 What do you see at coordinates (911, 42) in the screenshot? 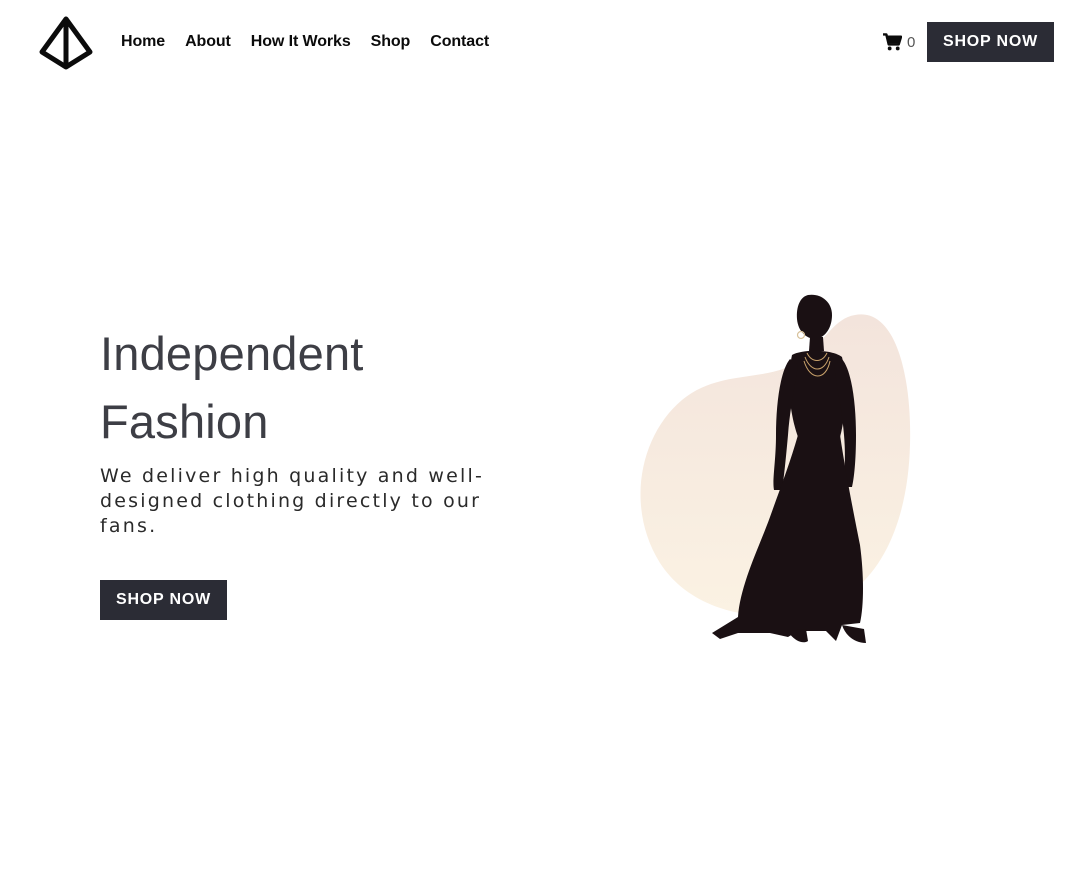
I see `cart-count: 0` at bounding box center [911, 42].